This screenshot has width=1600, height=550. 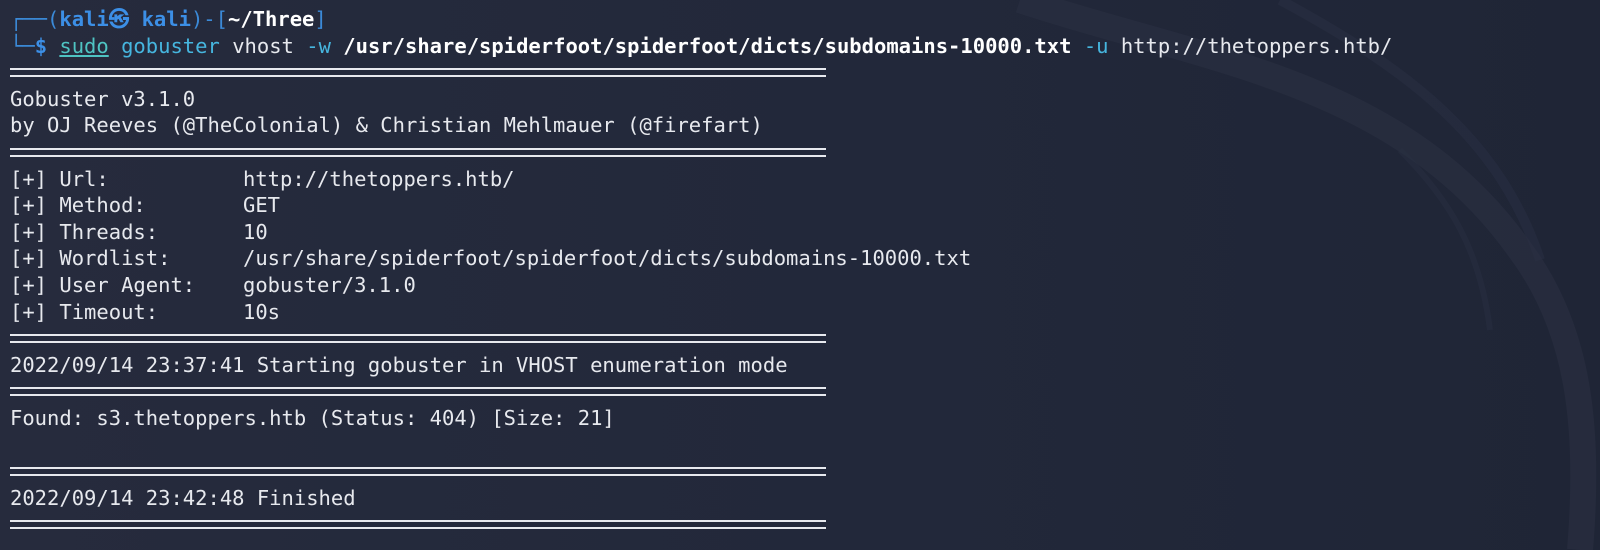 What do you see at coordinates (262, 311) in the screenshot?
I see `config-value: 10s` at bounding box center [262, 311].